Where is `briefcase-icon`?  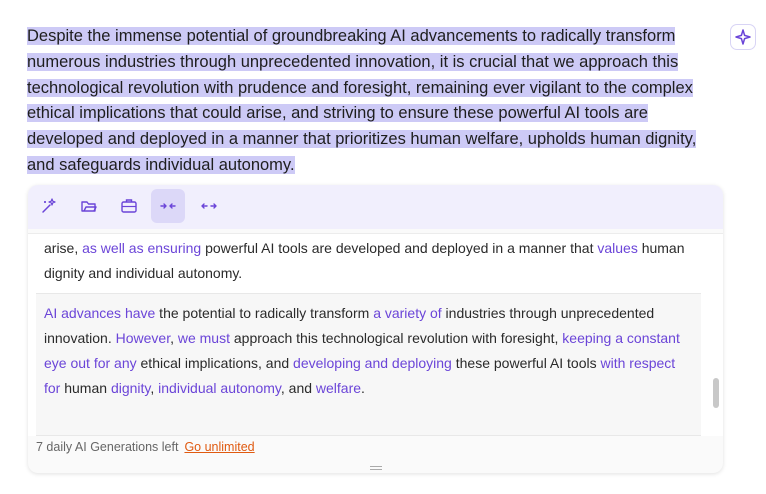 briefcase-icon is located at coordinates (129, 206).